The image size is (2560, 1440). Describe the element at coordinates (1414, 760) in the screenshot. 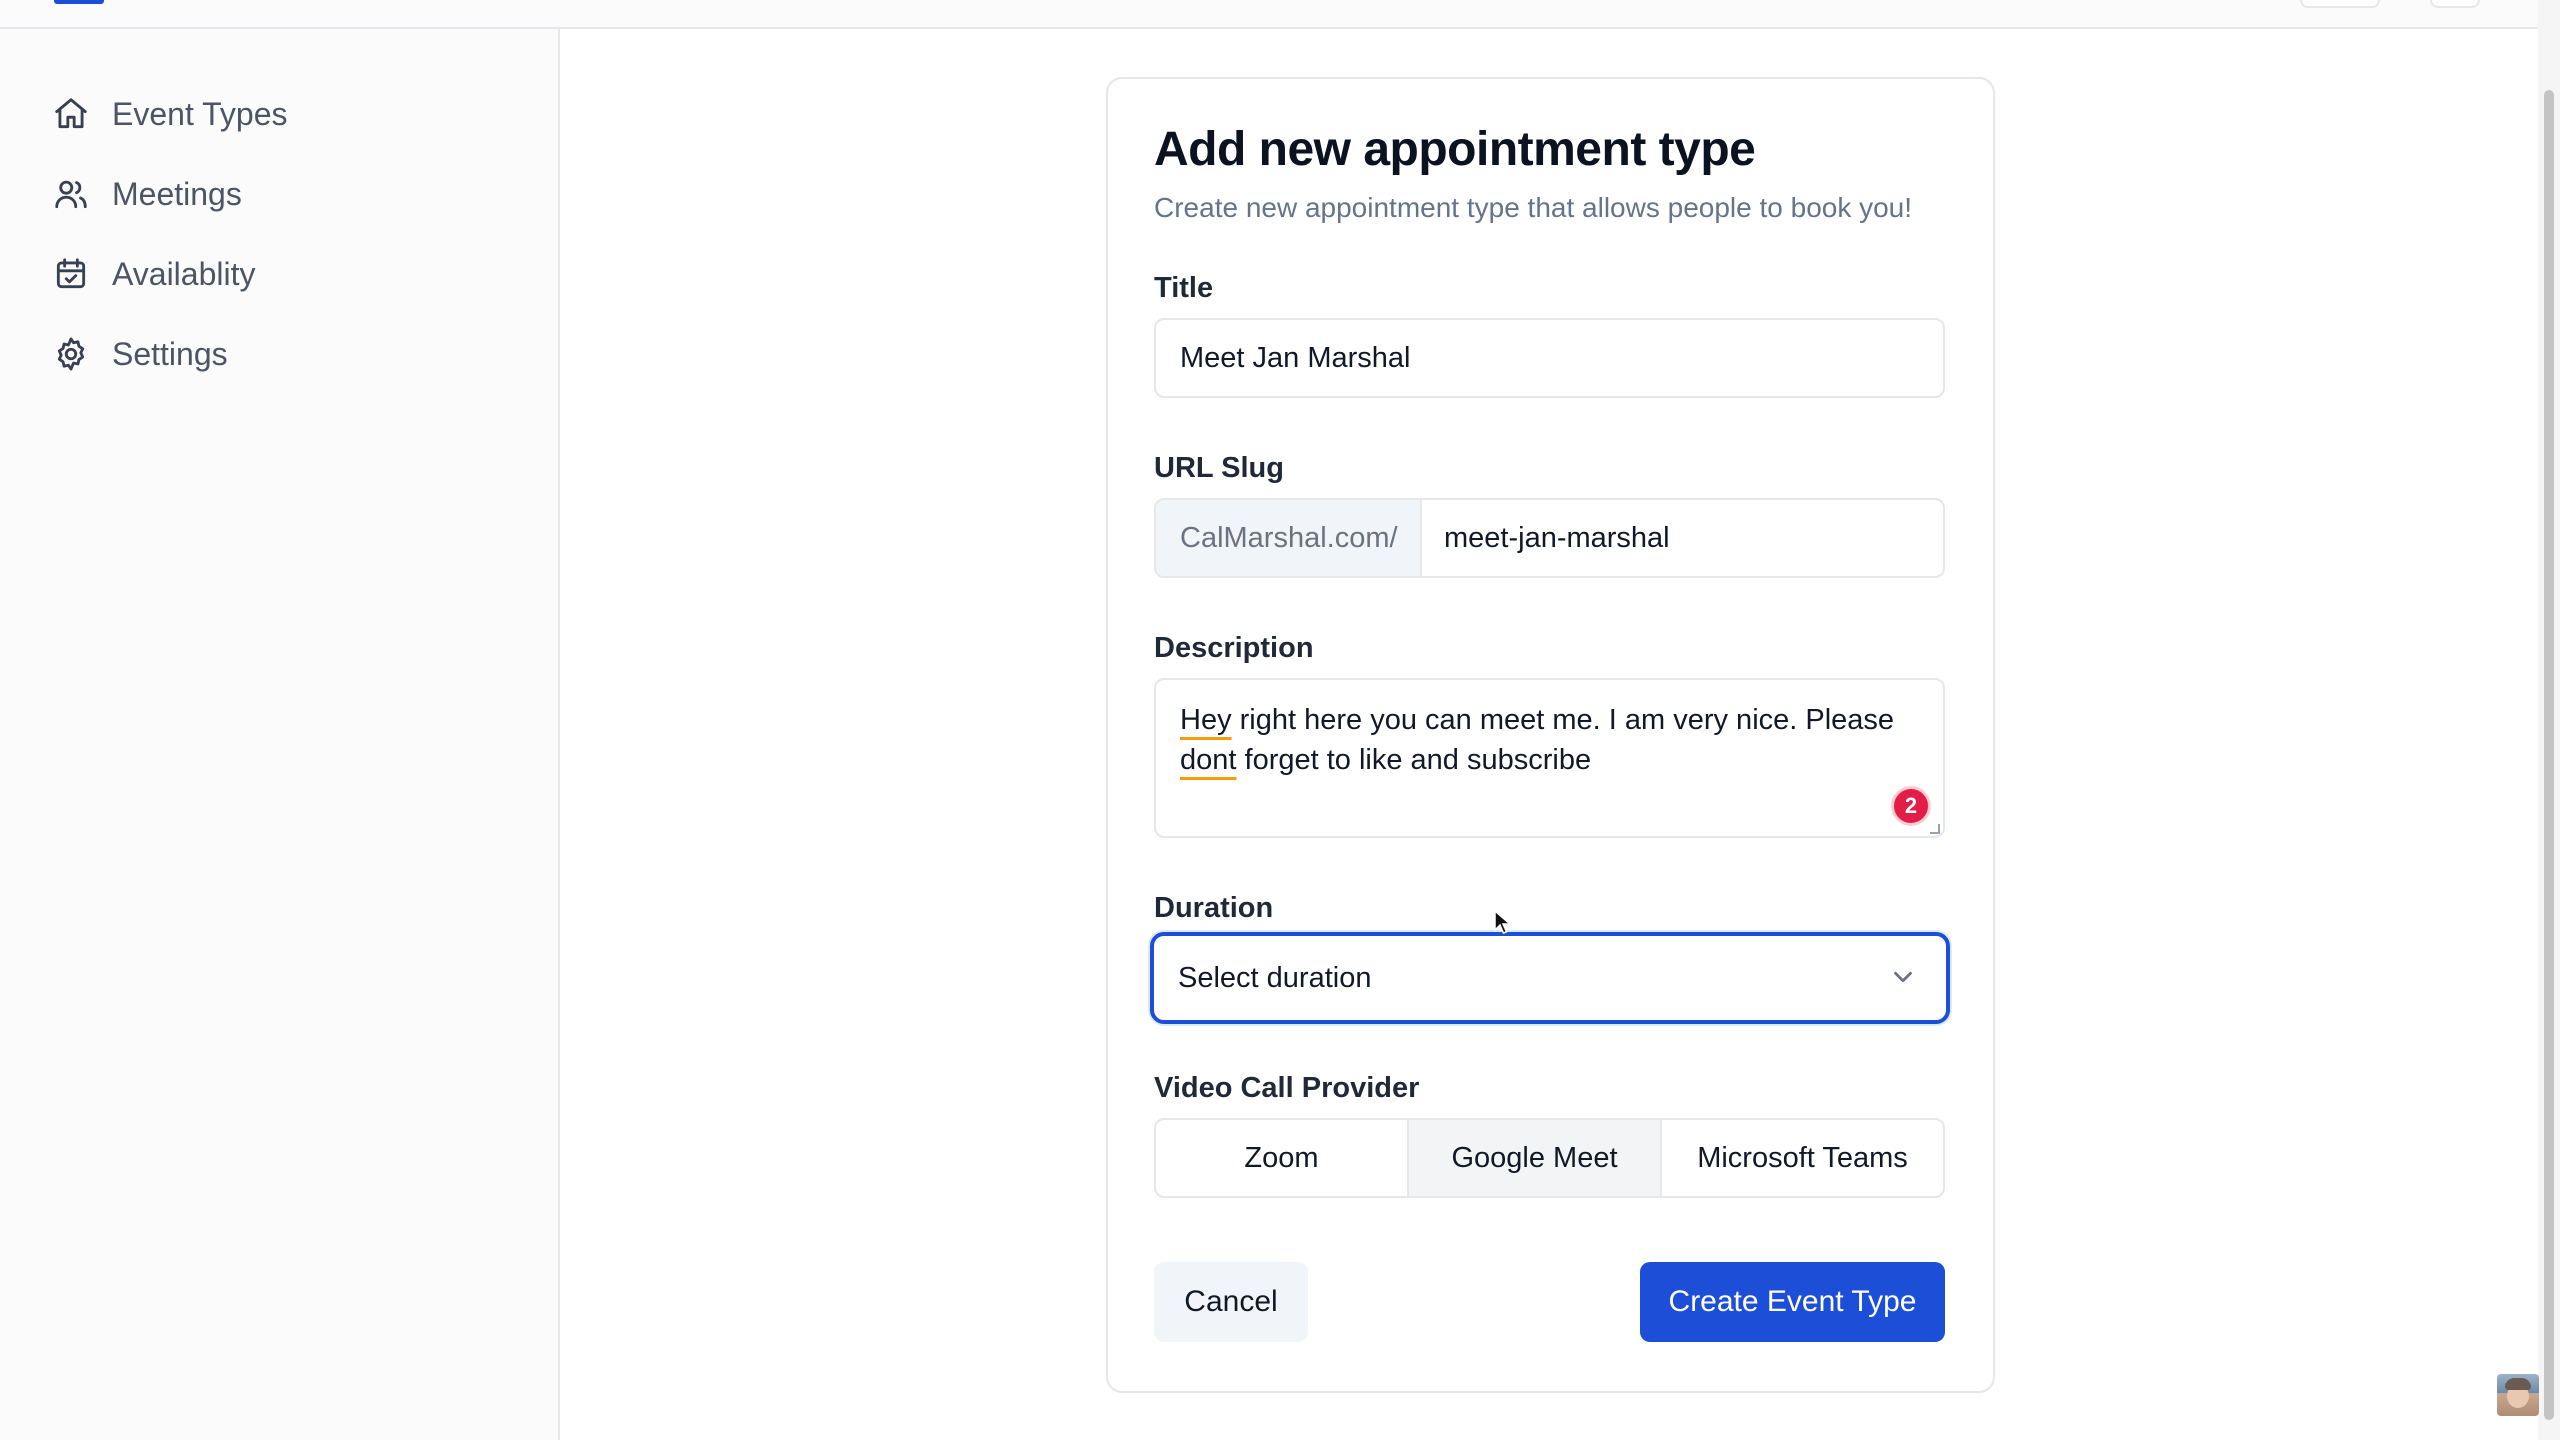

I see `description-text: forget to like and subscribe` at that location.